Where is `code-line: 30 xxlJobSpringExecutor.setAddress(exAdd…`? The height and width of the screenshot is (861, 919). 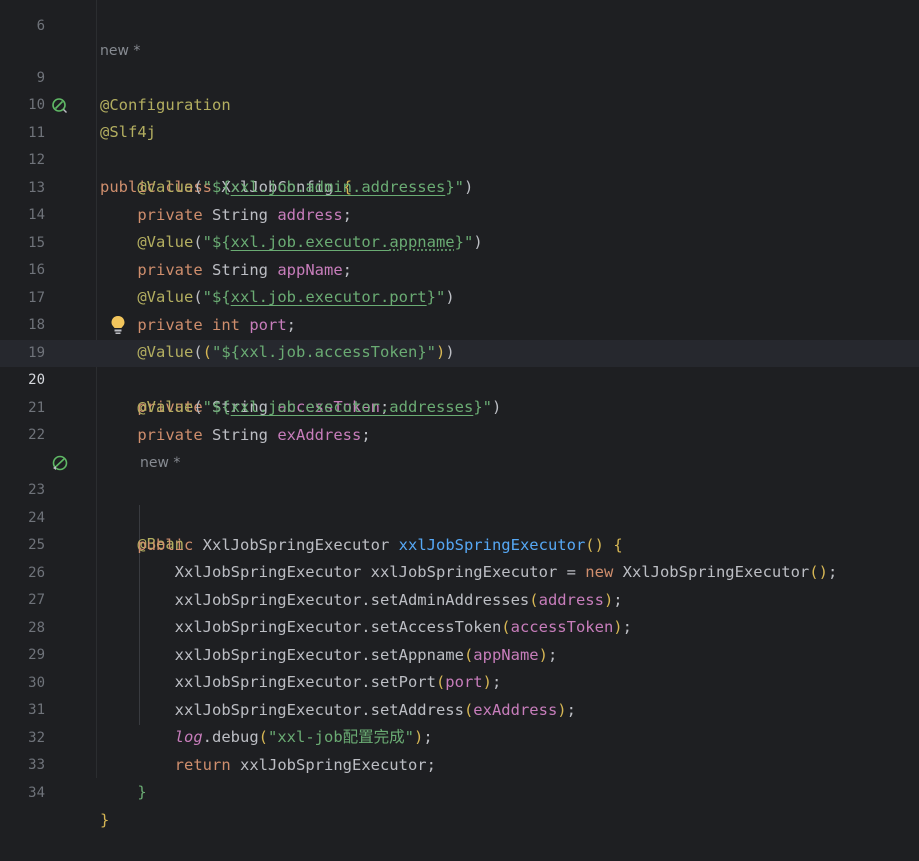 code-line: 30 xxlJobSpringExecutor.setAddress(exAdd… is located at coordinates (459, 681).